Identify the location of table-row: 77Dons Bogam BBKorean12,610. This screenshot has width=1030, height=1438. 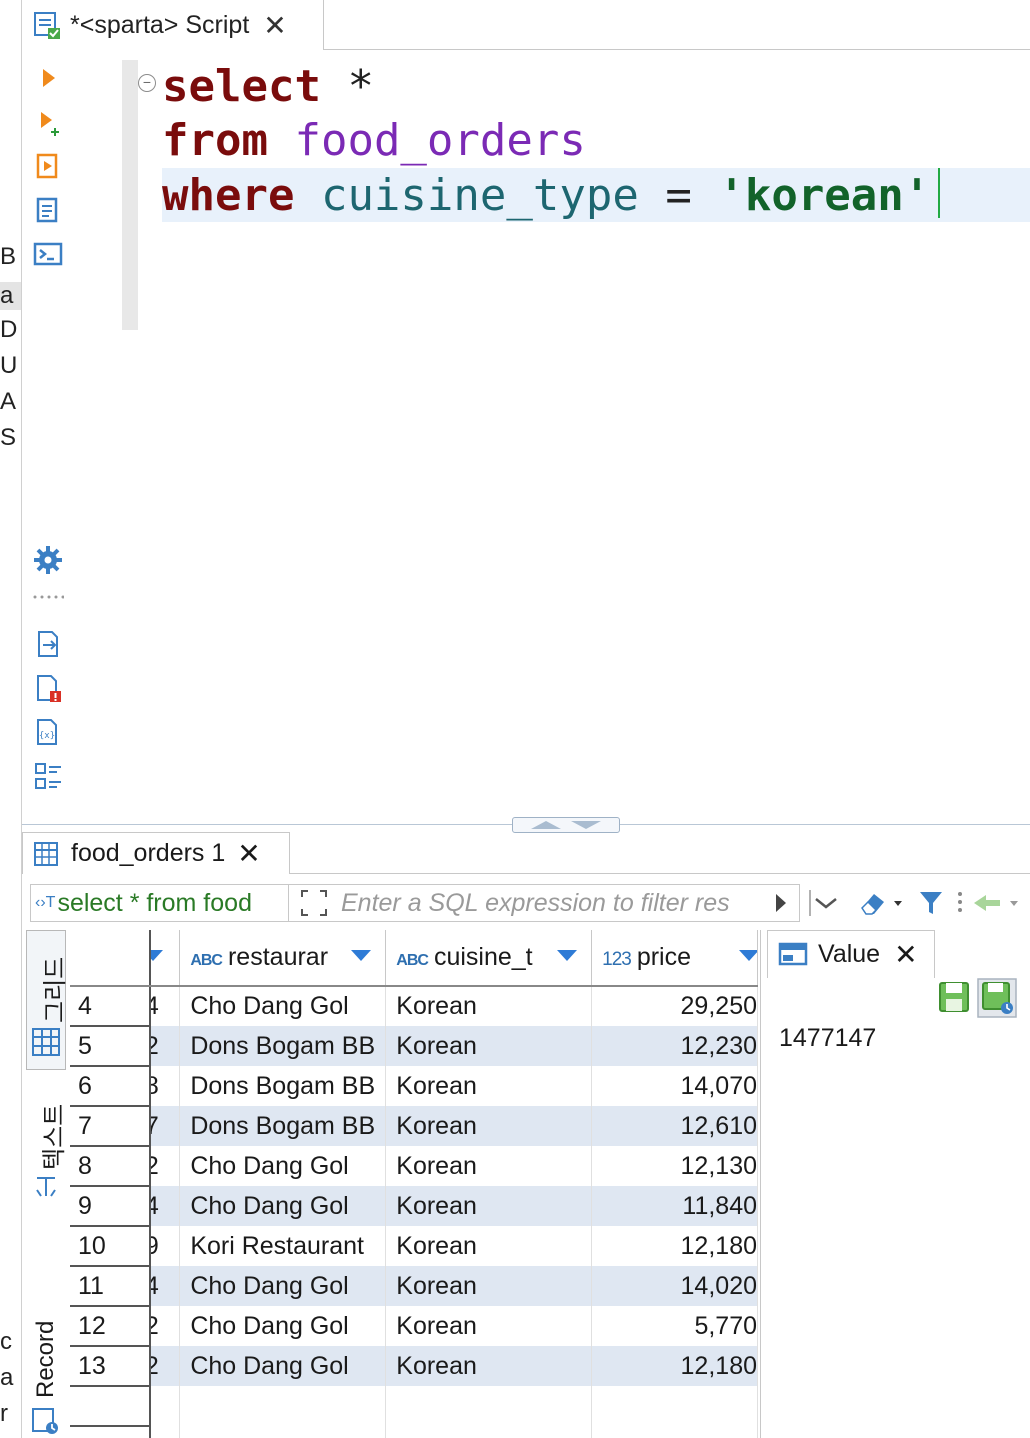
(414, 1126).